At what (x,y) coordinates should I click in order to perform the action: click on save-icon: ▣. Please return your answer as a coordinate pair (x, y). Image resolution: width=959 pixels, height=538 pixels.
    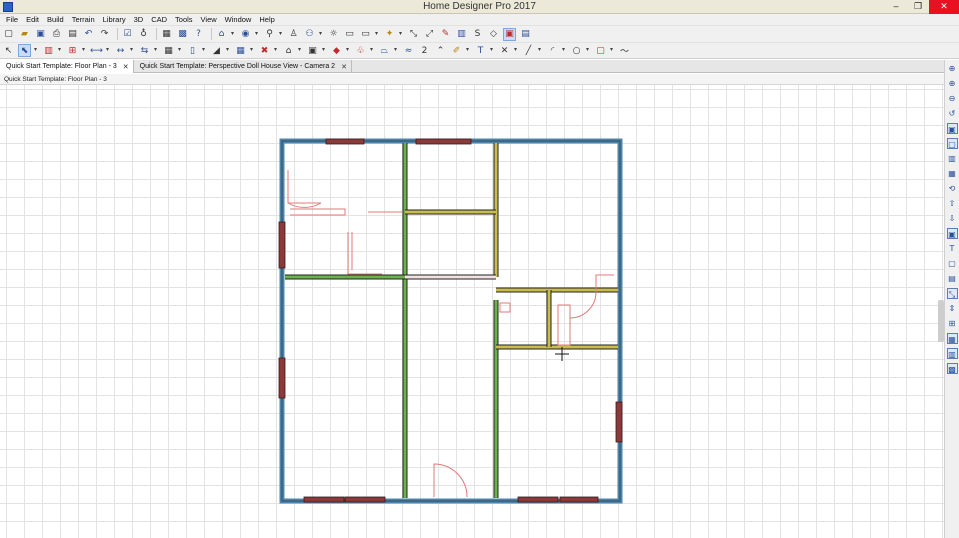
    Looking at the image, I should click on (40, 34).